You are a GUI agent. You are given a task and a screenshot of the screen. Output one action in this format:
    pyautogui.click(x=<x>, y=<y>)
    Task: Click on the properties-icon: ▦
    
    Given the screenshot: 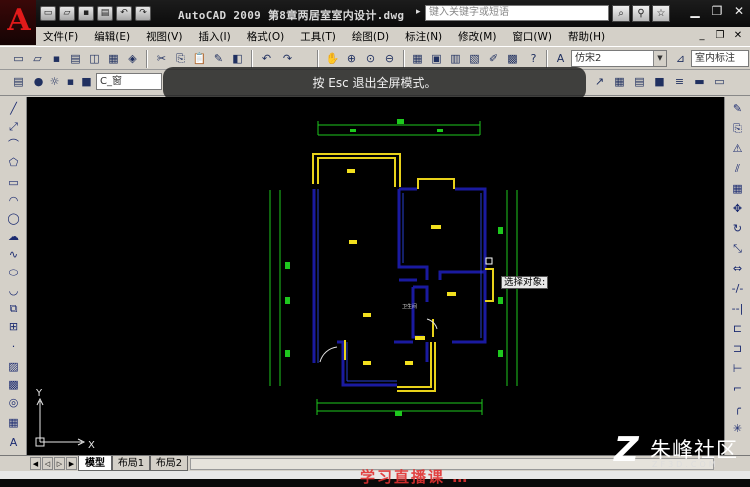 What is the action you would take?
    pyautogui.click(x=417, y=58)
    